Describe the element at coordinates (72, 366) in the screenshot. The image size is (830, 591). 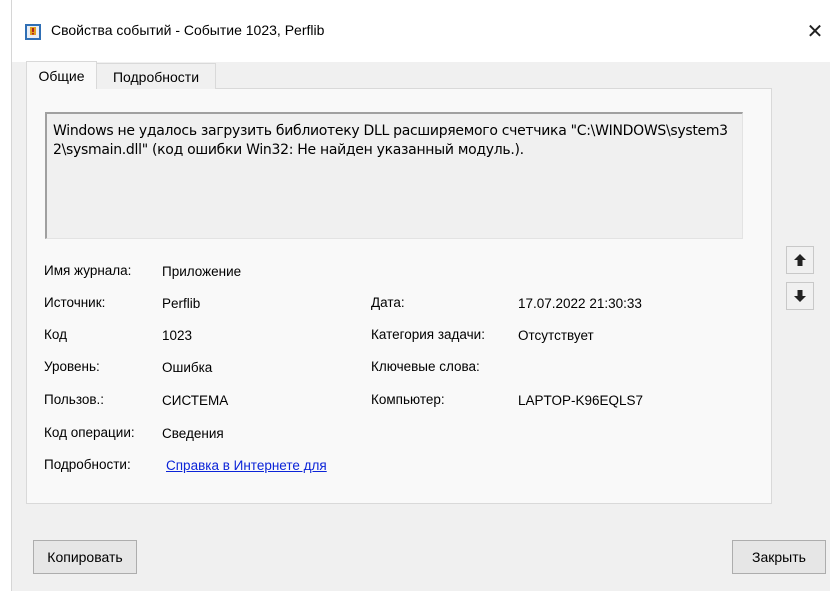
I see `level-label: Уровень:` at that location.